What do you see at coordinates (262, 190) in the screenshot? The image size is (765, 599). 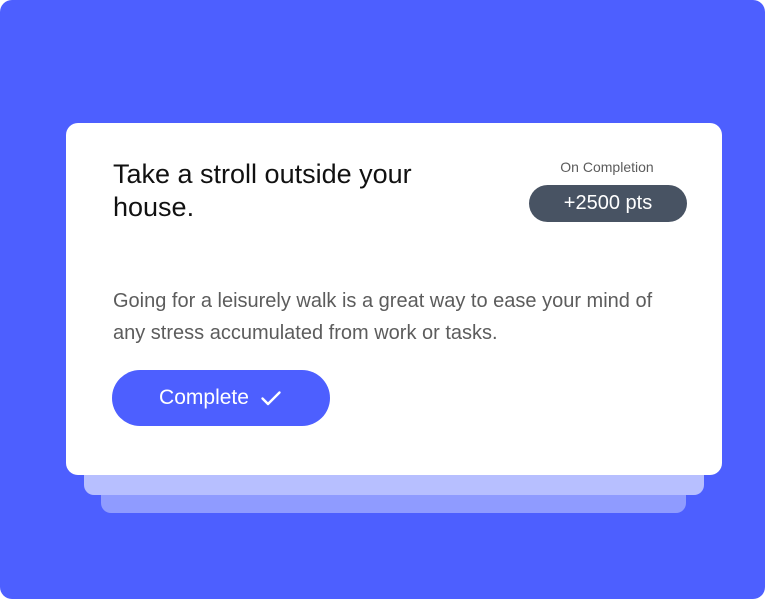 I see `task-title: Take a stroll outside your house.` at bounding box center [262, 190].